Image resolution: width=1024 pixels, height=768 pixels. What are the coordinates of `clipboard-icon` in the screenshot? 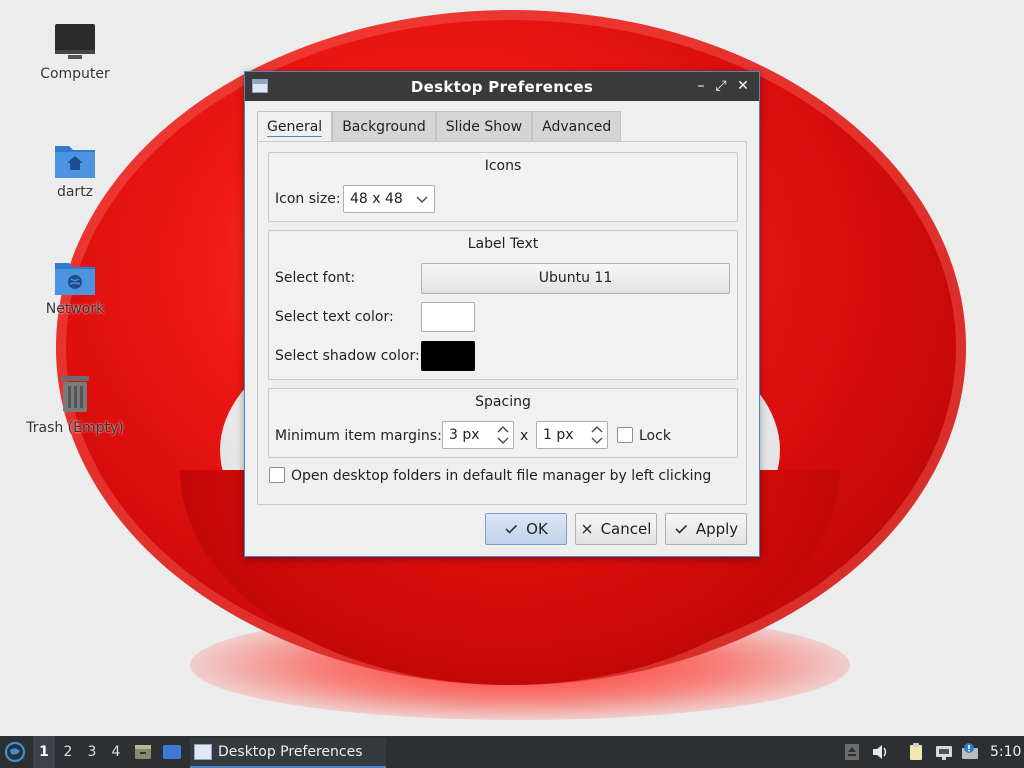 It's located at (916, 752).